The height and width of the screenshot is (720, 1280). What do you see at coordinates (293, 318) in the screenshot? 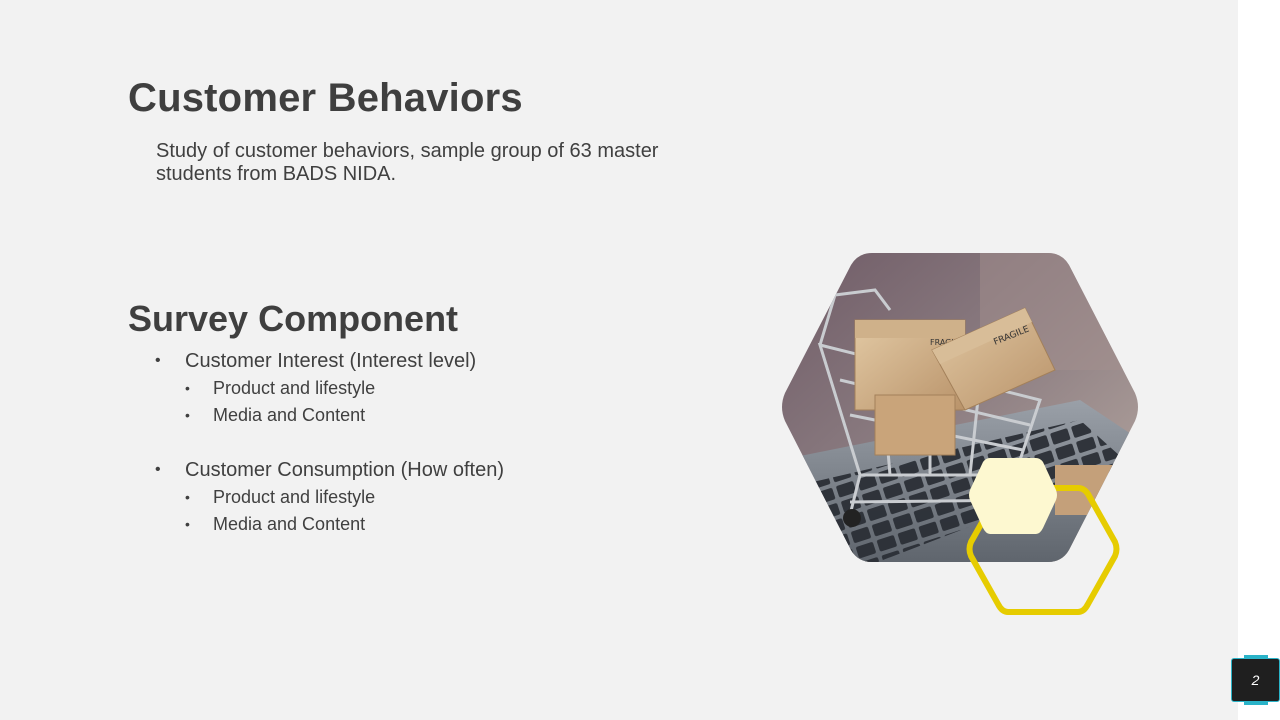
I see `section-title: Survey Component` at bounding box center [293, 318].